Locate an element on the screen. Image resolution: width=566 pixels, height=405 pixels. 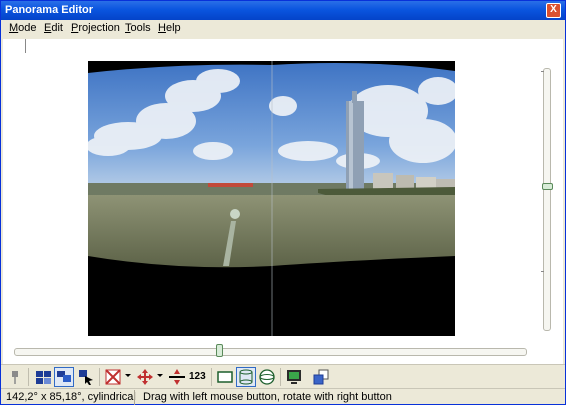
rectangular-icon-graphic is located at coordinates (225, 377).